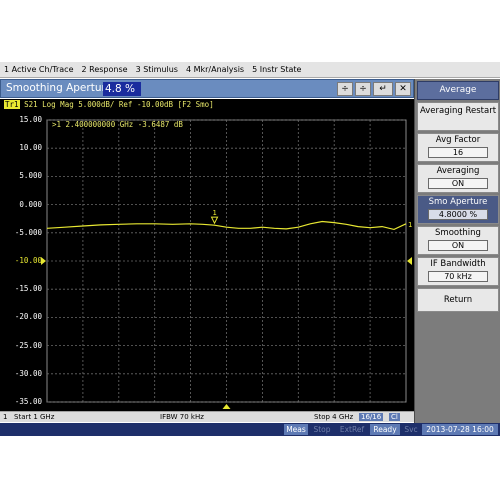 This screenshot has height=500, width=500. What do you see at coordinates (394, 417) in the screenshot?
I see `cal-badge: Cl` at bounding box center [394, 417].